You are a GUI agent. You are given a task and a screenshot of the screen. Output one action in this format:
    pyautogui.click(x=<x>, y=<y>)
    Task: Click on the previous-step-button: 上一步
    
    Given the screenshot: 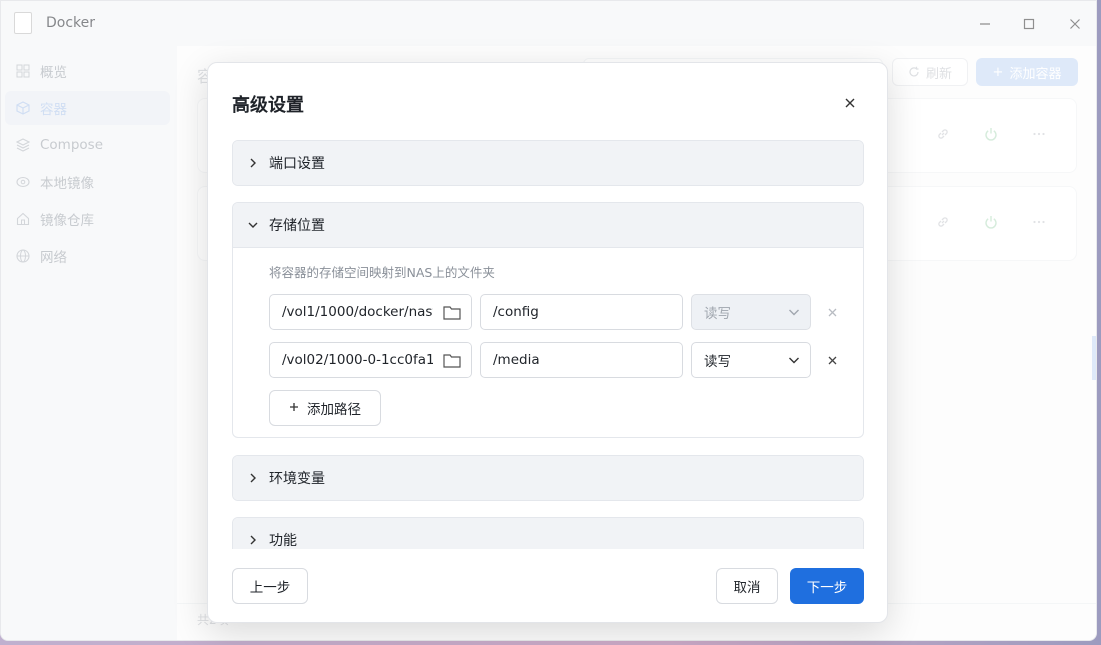 What is the action you would take?
    pyautogui.click(x=270, y=586)
    